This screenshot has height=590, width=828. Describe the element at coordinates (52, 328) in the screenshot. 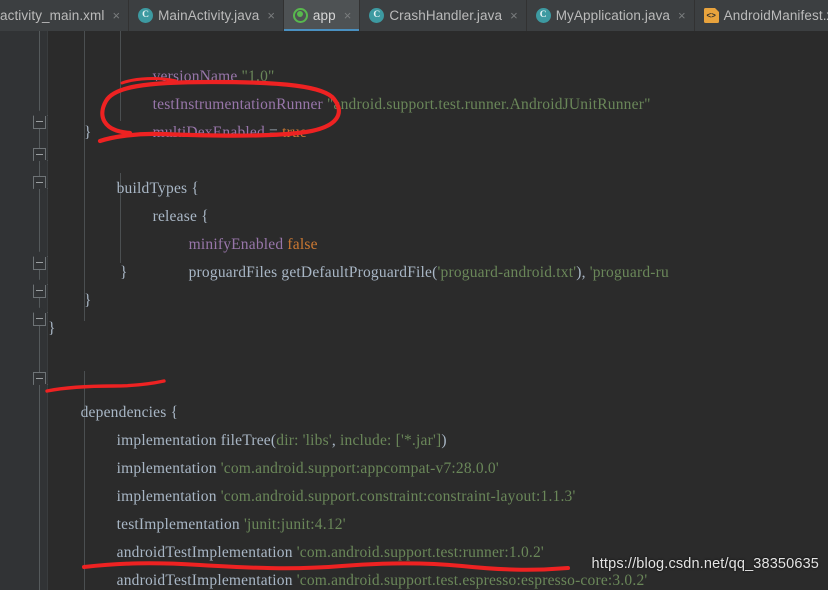

I see `code-line-close-android: }` at that location.